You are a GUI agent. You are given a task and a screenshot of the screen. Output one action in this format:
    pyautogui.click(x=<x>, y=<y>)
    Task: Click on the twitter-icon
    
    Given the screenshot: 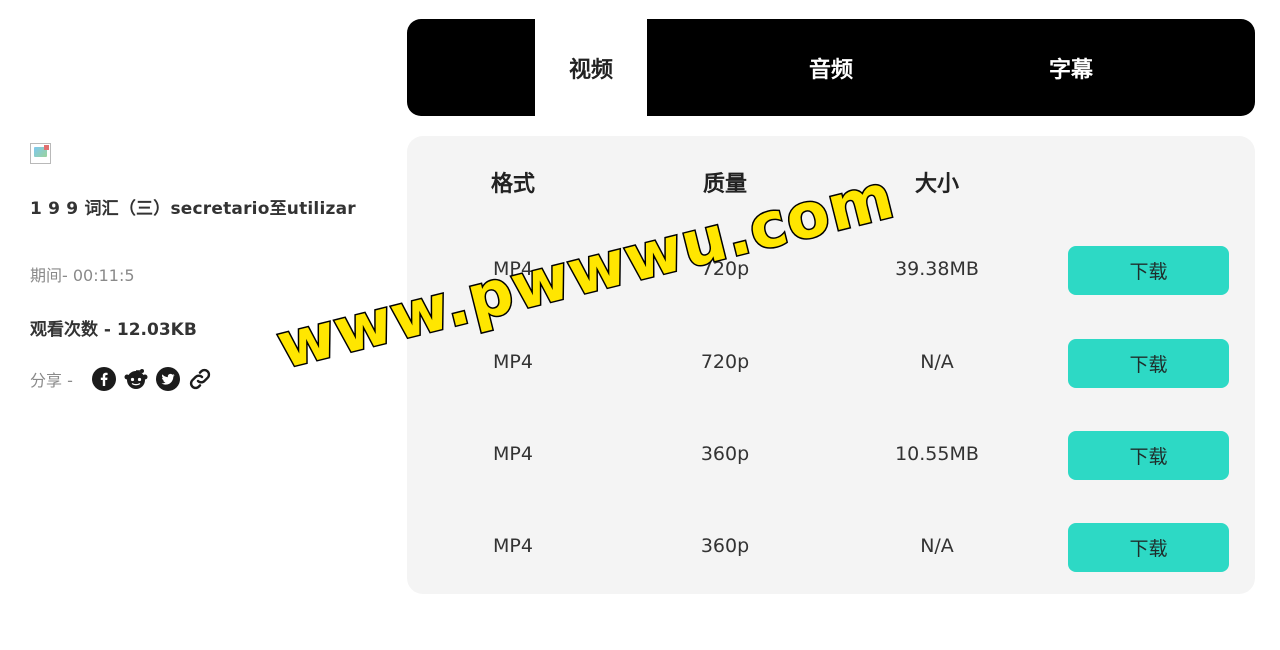 What is the action you would take?
    pyautogui.click(x=168, y=379)
    